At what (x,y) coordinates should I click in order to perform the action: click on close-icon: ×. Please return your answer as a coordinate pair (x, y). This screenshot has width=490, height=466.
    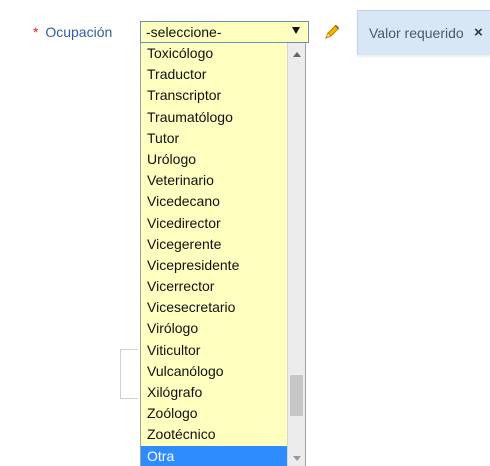
    Looking at the image, I should click on (478, 33).